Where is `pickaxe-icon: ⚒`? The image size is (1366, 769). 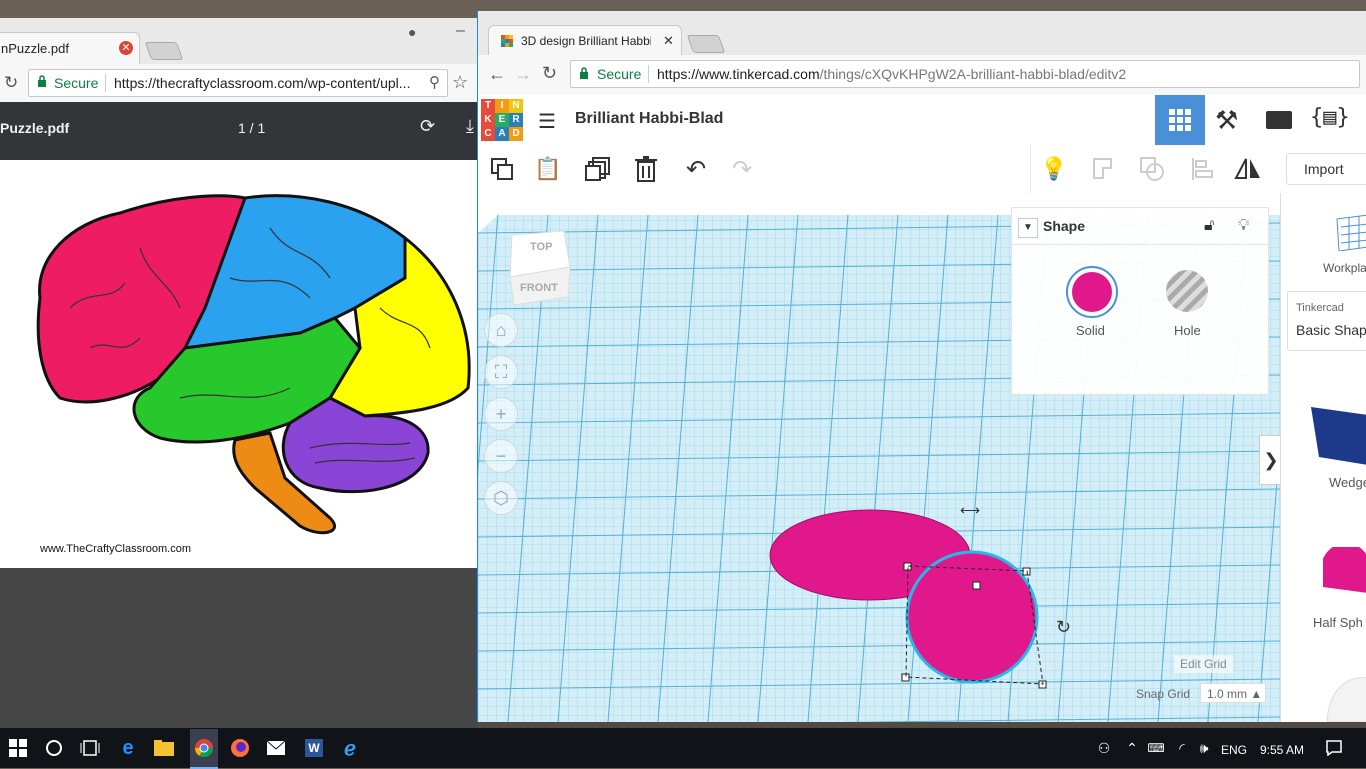 pickaxe-icon: ⚒ is located at coordinates (1226, 120).